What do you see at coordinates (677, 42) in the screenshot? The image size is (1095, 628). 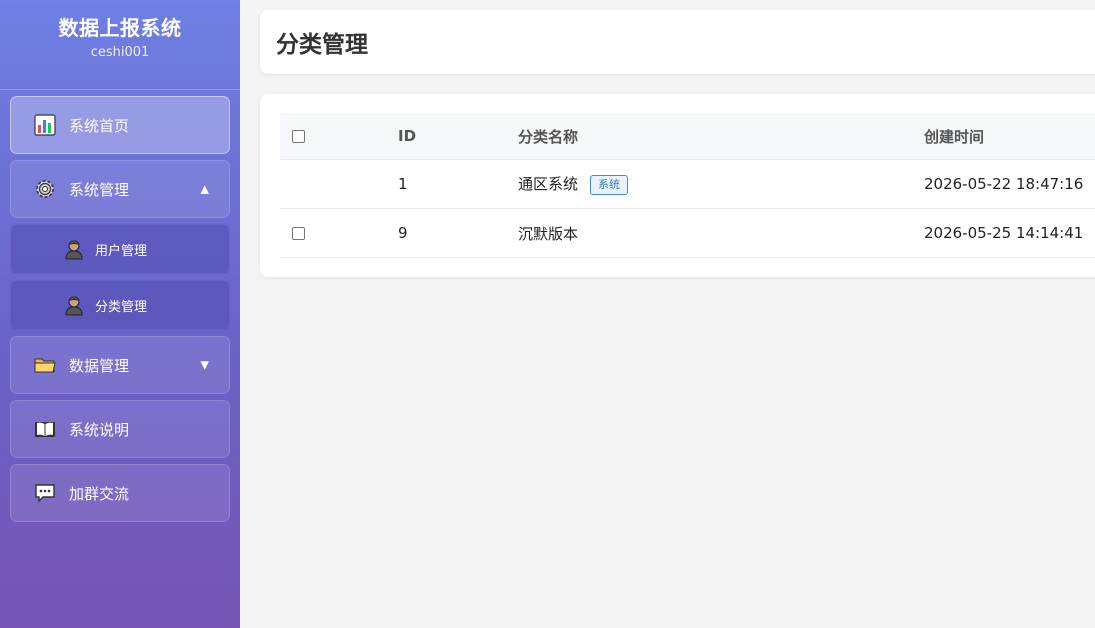 I see `page-header: 分类管理` at bounding box center [677, 42].